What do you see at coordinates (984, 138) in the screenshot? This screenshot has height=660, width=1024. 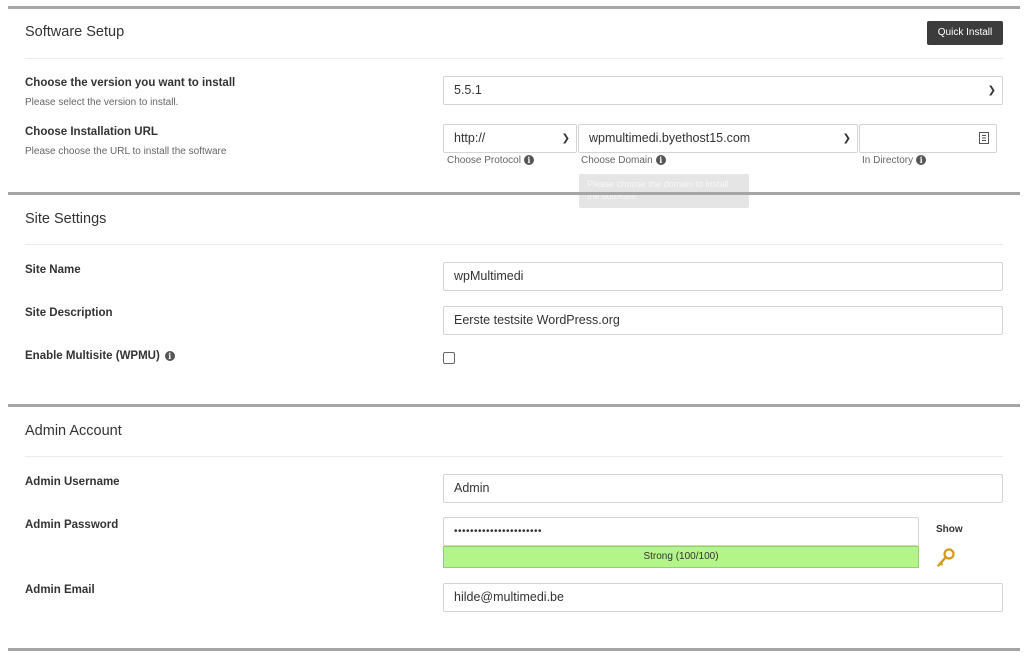 I see `list-icon` at bounding box center [984, 138].